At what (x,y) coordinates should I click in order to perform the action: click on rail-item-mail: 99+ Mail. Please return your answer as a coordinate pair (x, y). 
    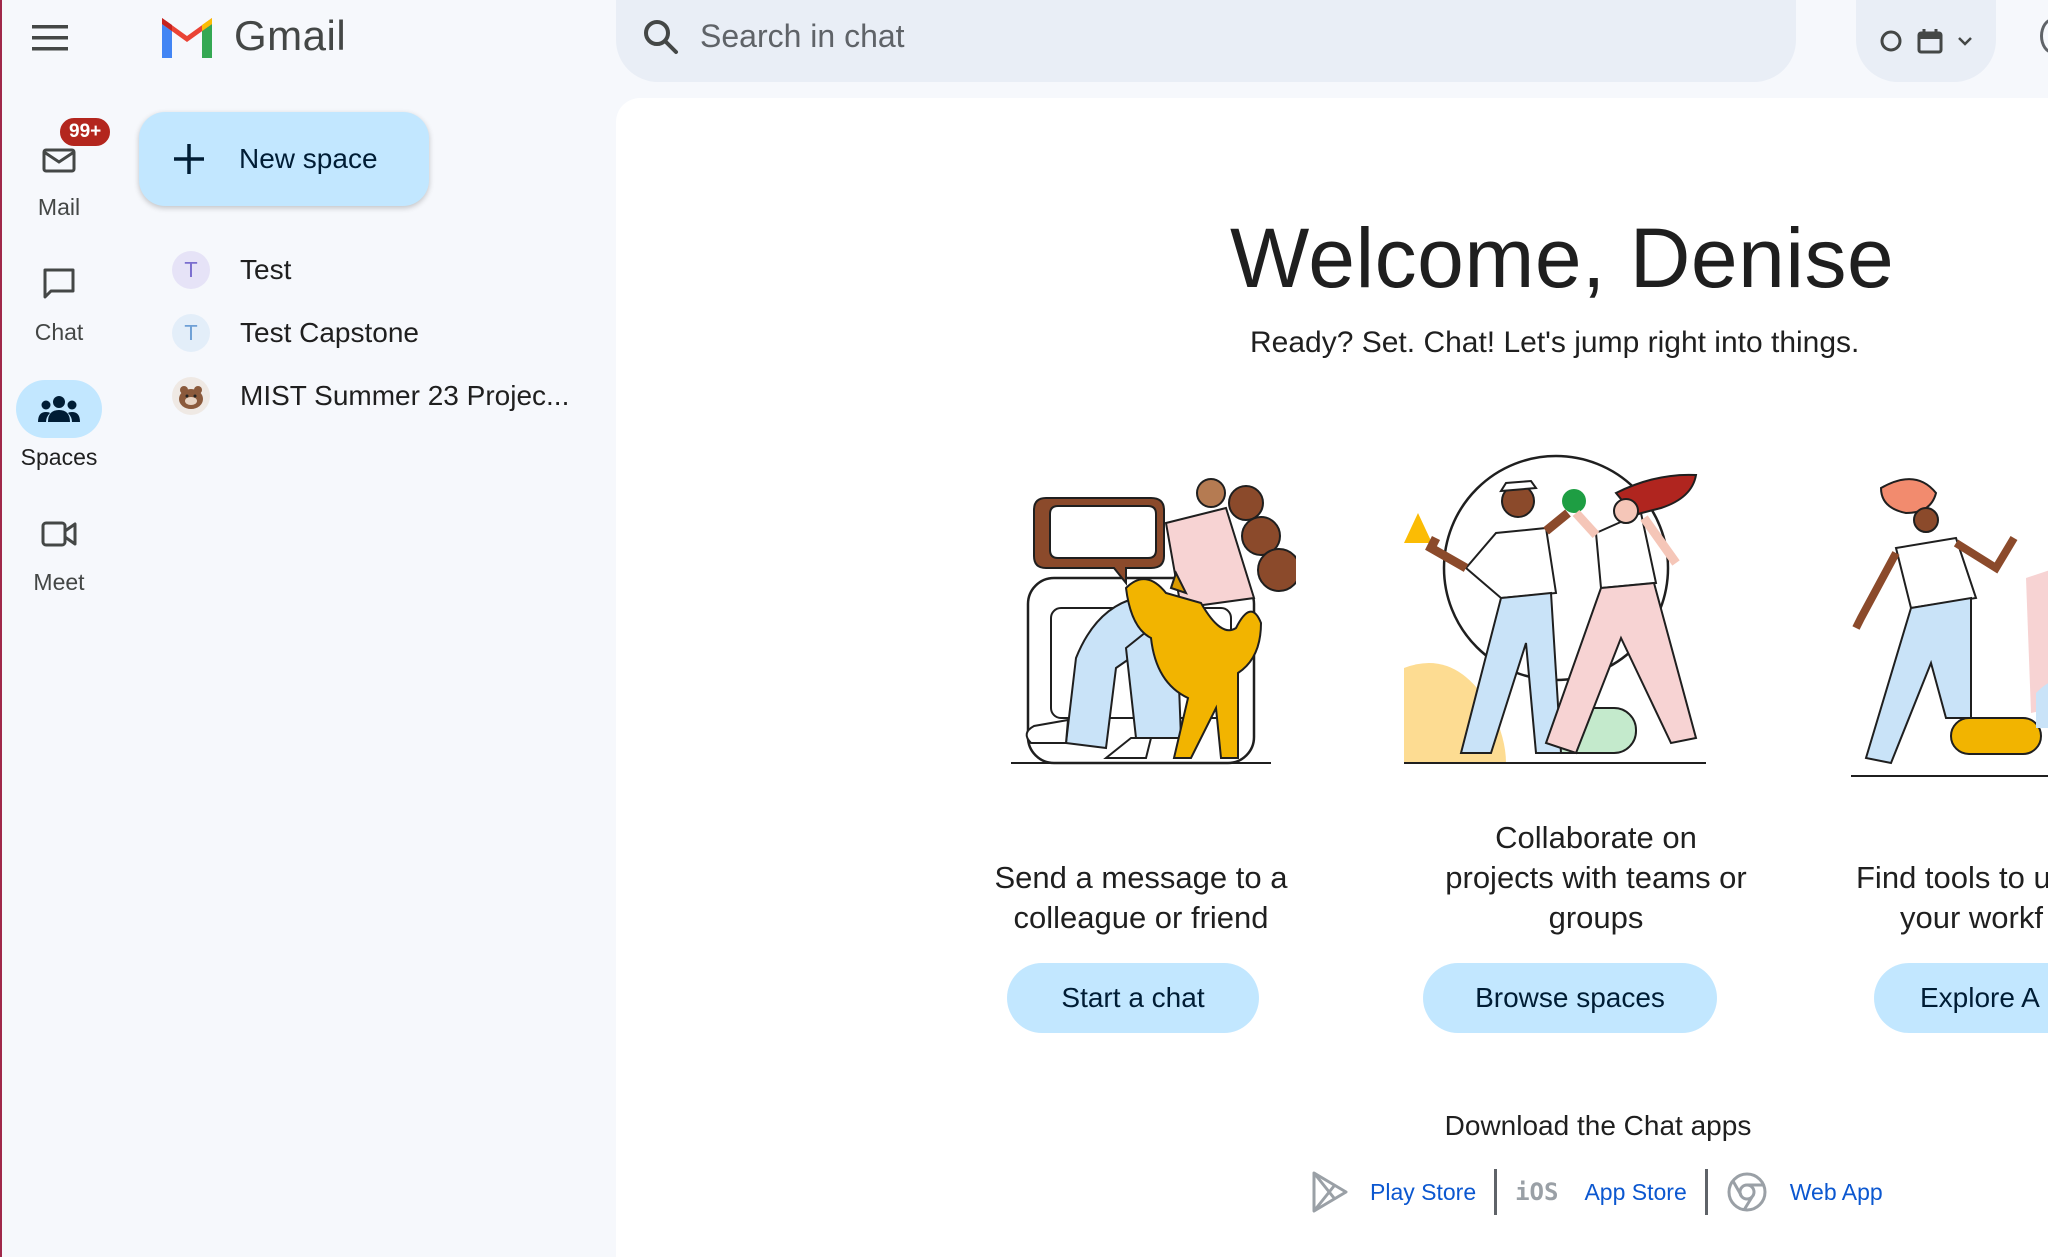
    Looking at the image, I should click on (59, 168).